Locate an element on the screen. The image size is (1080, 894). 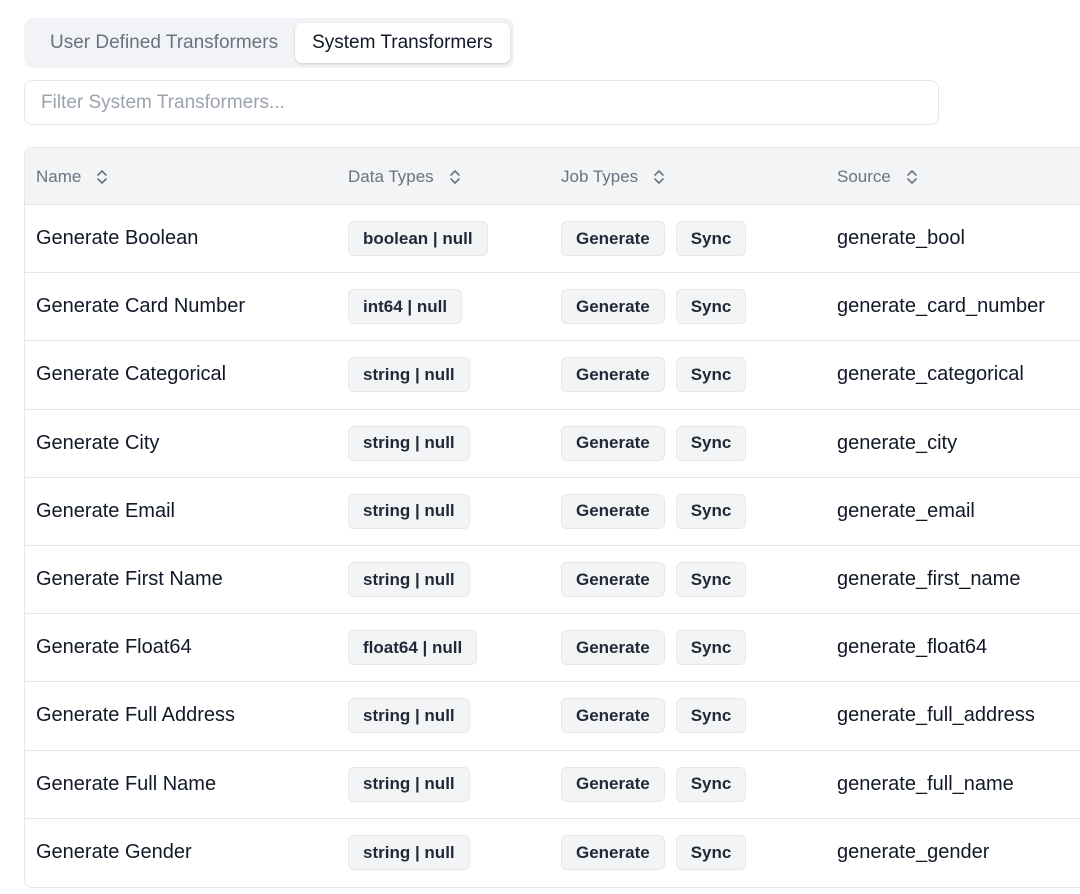
transformer-name: Generate Full Address is located at coordinates (135, 715).